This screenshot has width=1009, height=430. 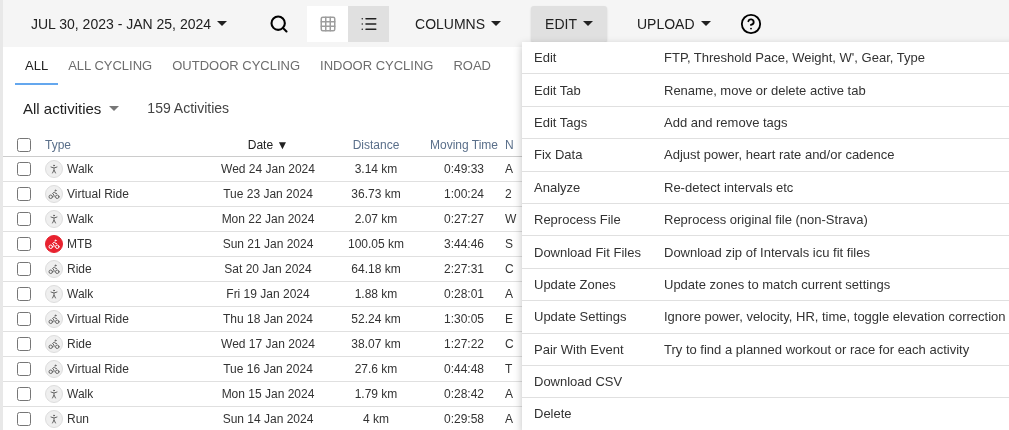 I want to click on table-cell-text: Sun 21 Jan 2024, so click(x=268, y=244).